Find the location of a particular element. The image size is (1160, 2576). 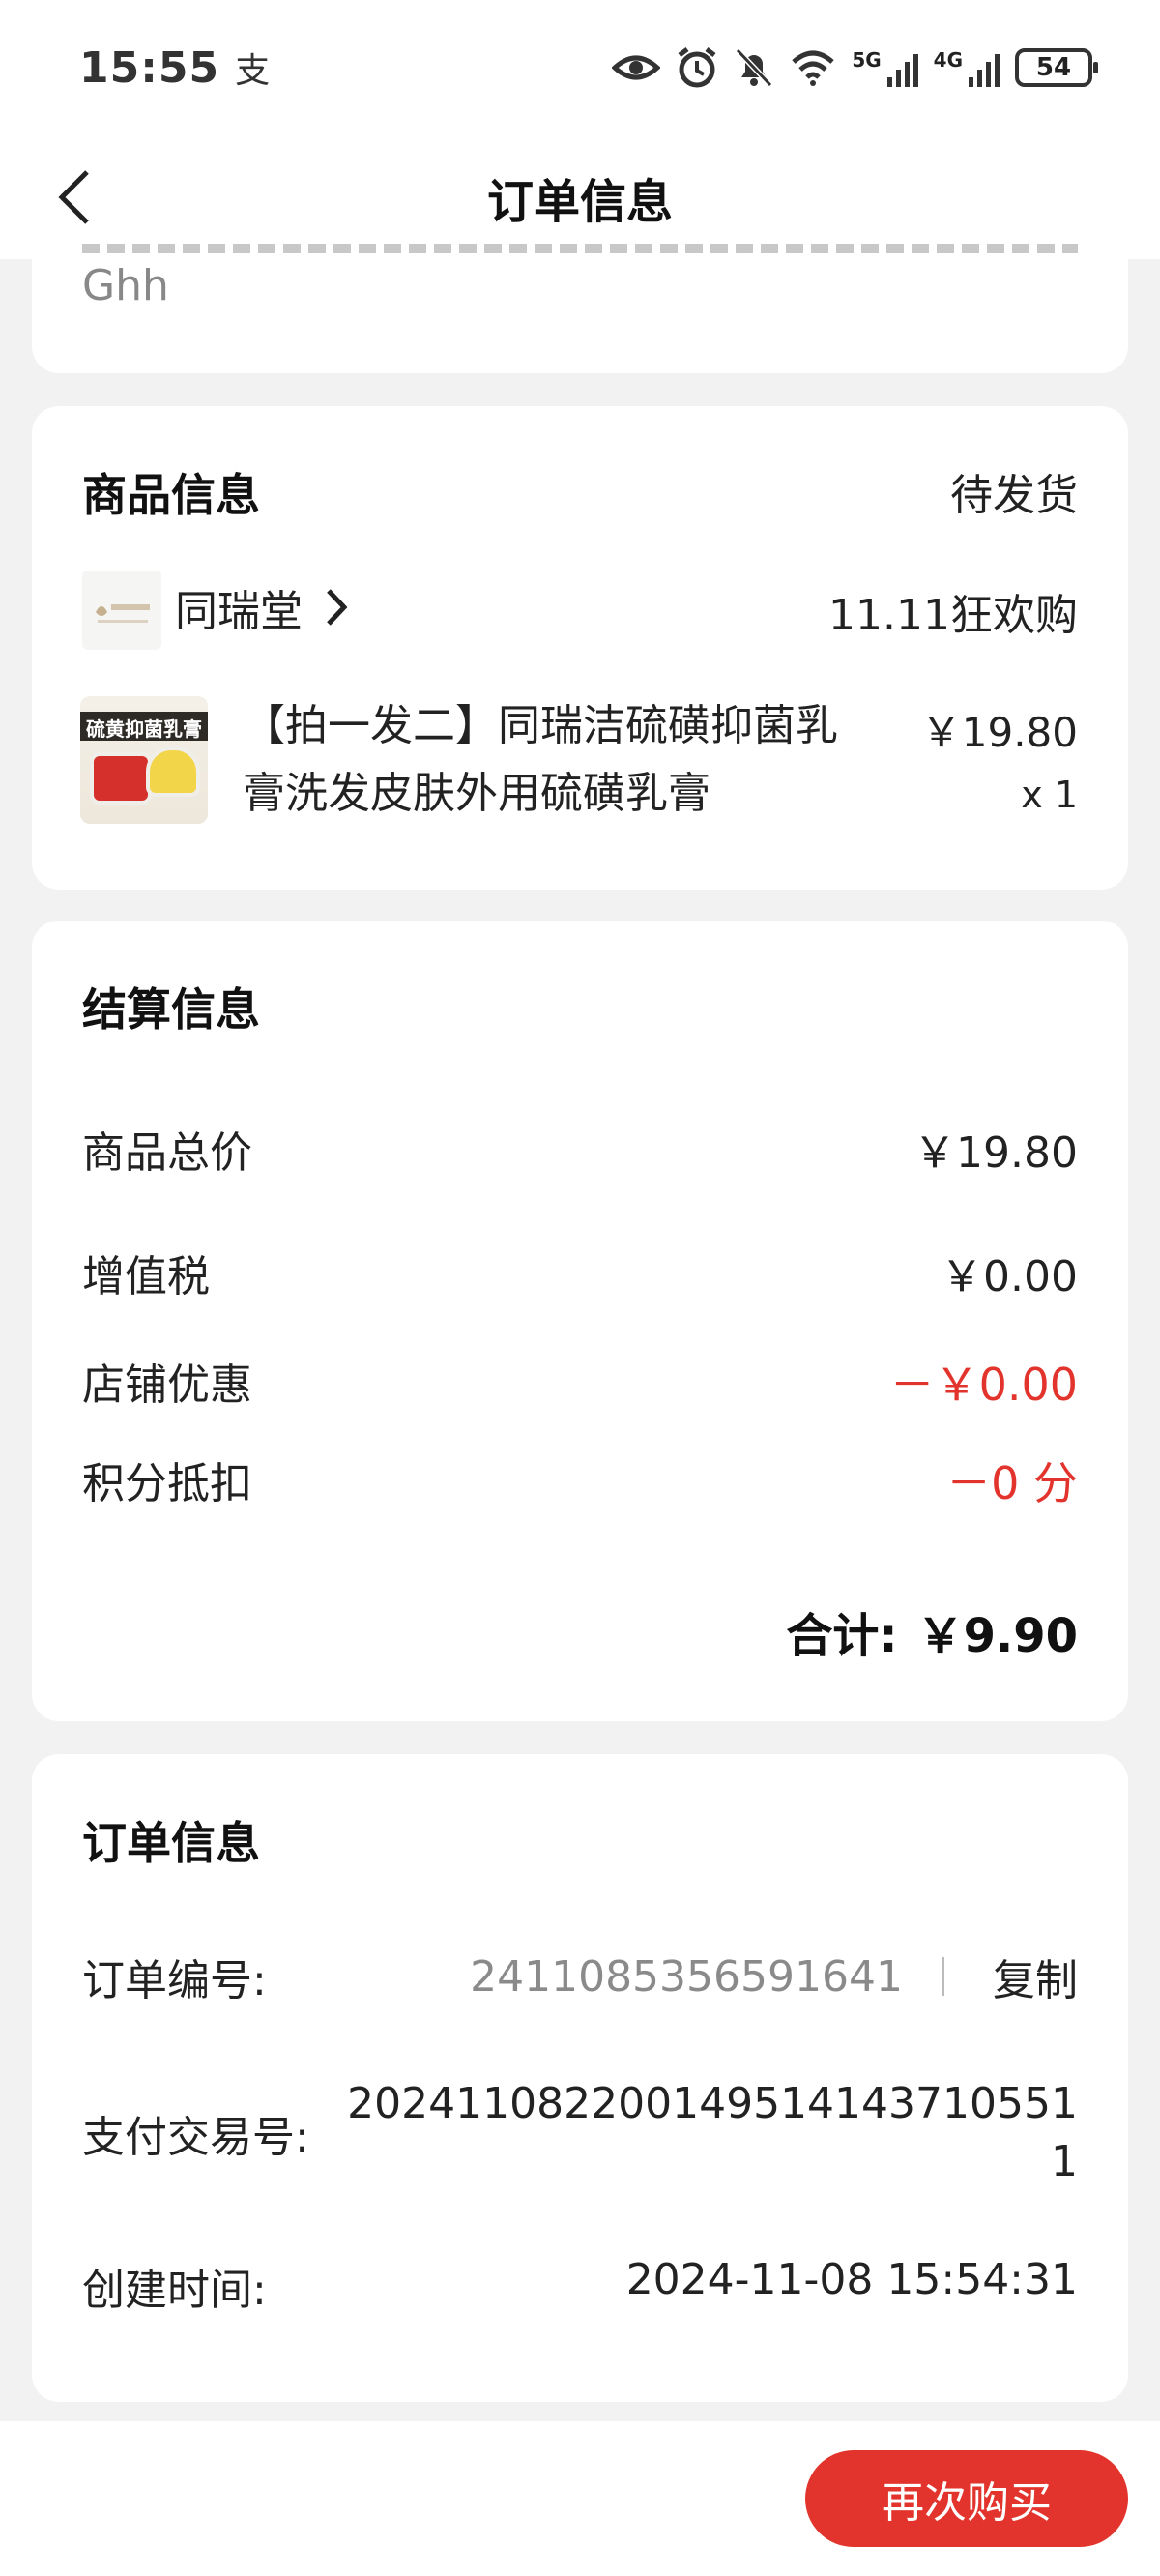

trade-number-line1: 202411082200149514143710551 is located at coordinates (712, 2103).